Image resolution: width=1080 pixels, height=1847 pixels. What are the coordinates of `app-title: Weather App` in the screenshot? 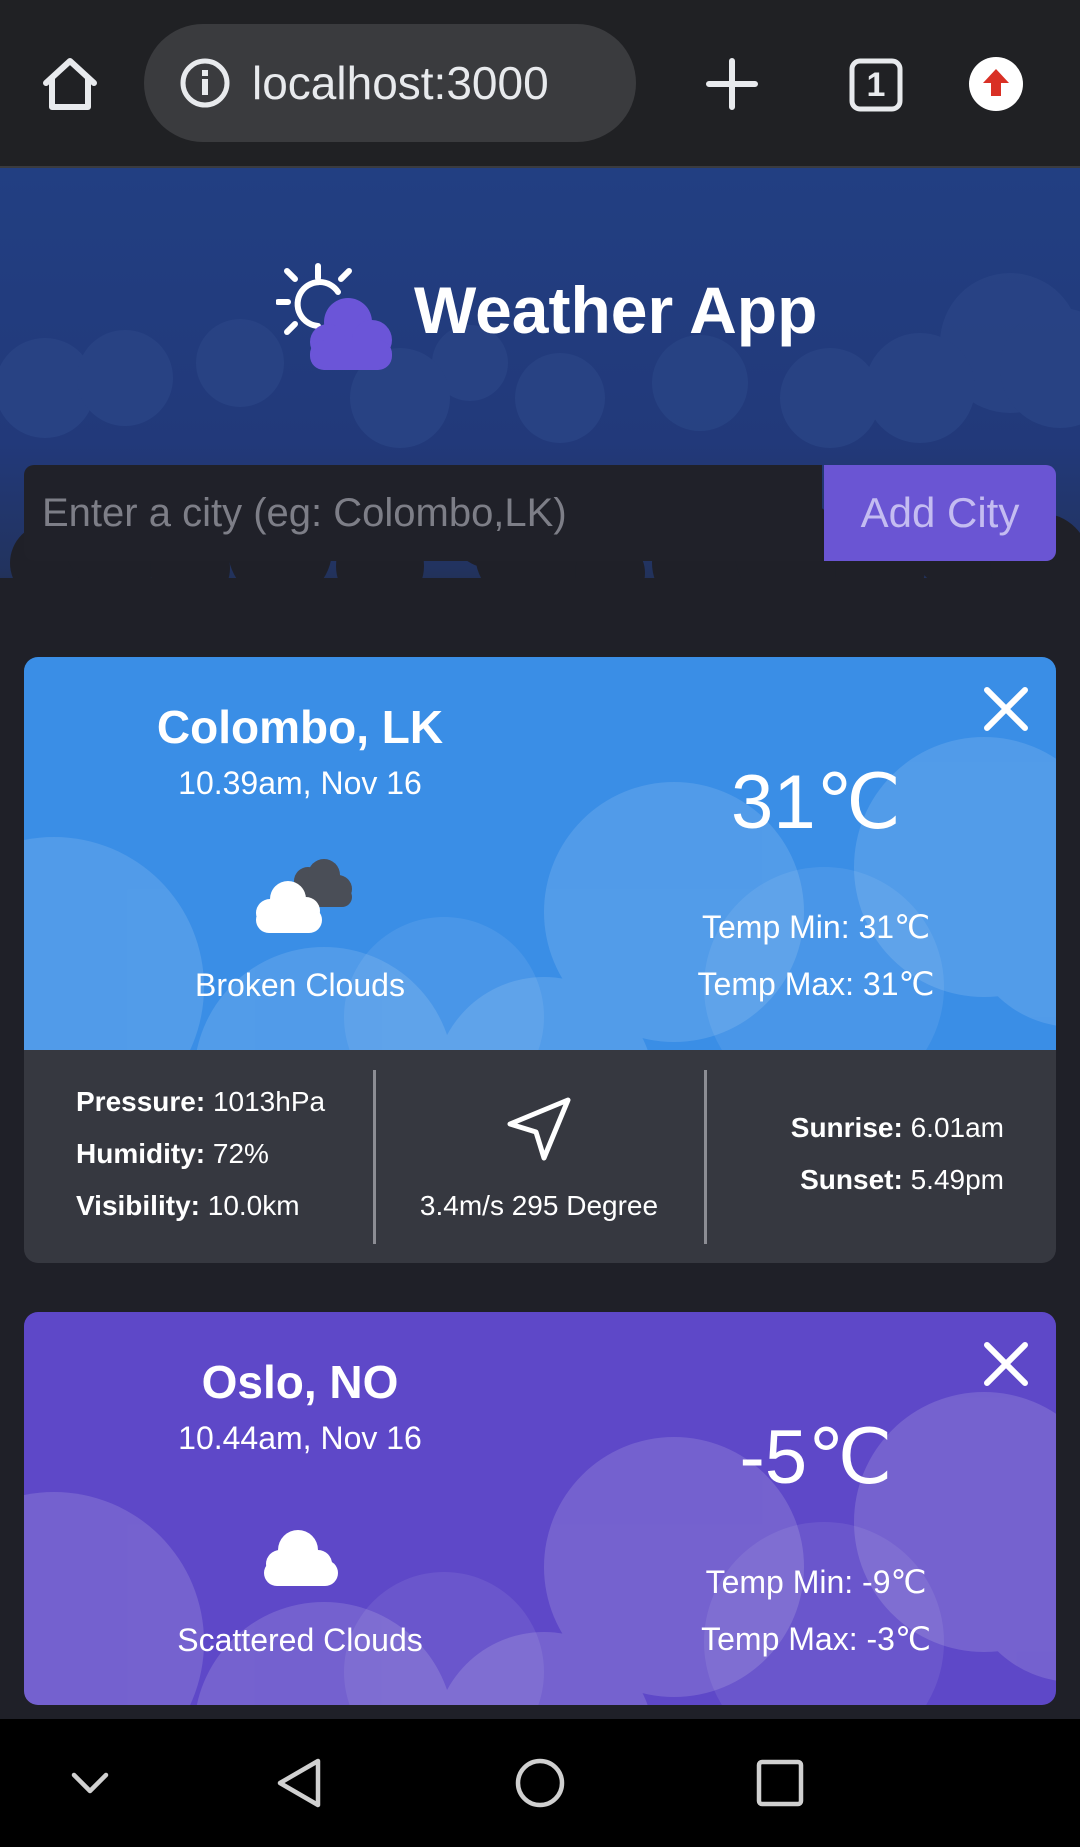 It's located at (616, 310).